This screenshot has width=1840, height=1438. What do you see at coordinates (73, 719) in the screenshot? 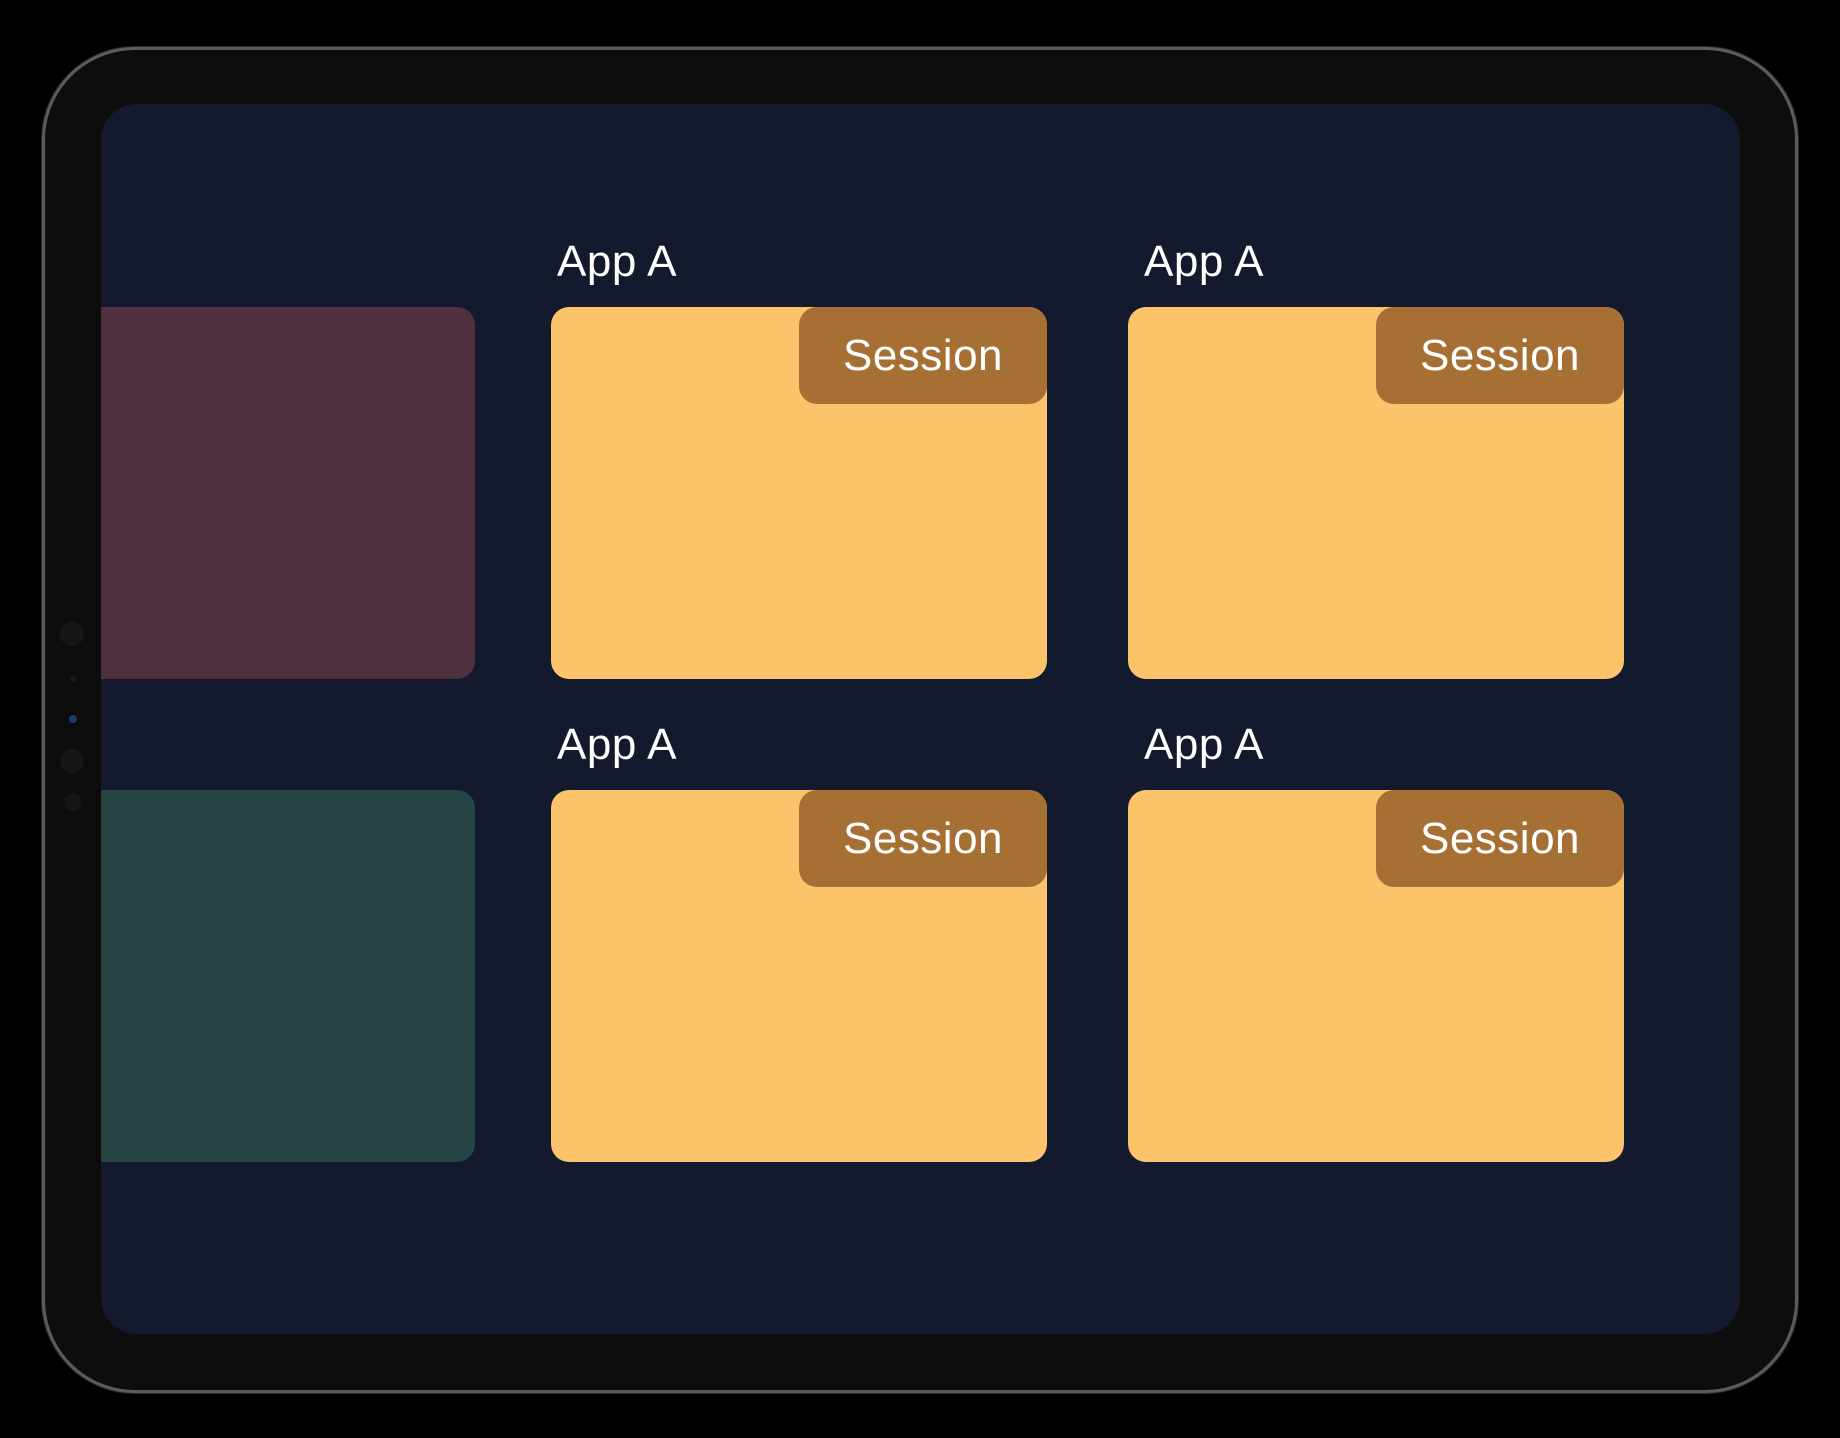
I see `proximity-sensor` at bounding box center [73, 719].